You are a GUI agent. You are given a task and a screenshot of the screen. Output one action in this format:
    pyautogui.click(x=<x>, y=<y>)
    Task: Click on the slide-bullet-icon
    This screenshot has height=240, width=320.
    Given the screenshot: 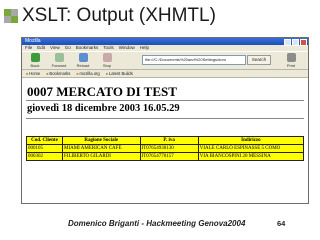 What is the action you would take?
    pyautogui.click(x=11, y=16)
    